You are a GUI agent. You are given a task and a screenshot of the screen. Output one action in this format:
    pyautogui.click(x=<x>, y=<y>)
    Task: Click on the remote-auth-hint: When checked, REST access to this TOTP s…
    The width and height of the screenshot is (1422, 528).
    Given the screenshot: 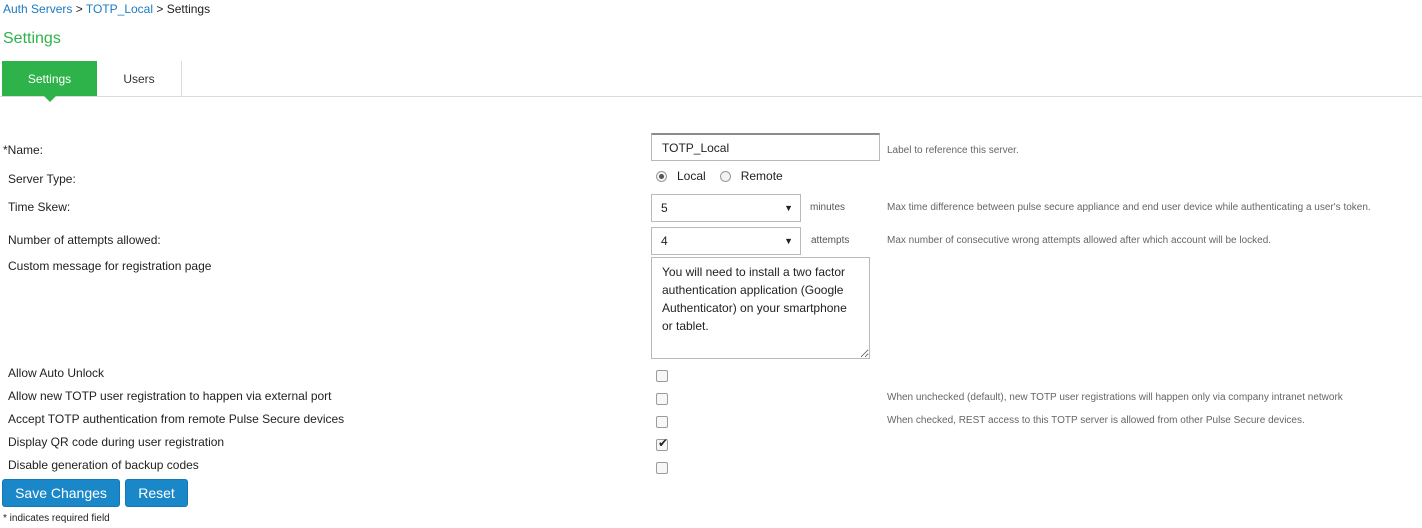 What is the action you would take?
    pyautogui.click(x=1096, y=420)
    